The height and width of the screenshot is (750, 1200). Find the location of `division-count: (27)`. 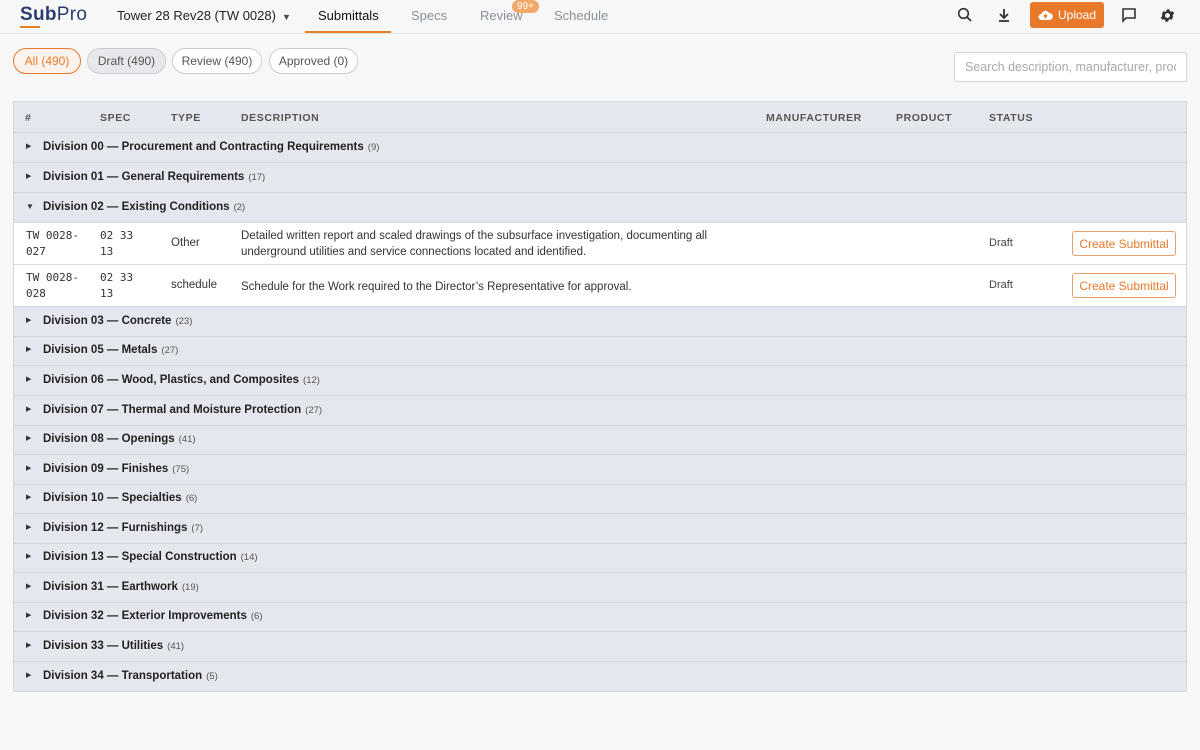

division-count: (27) is located at coordinates (170, 350).